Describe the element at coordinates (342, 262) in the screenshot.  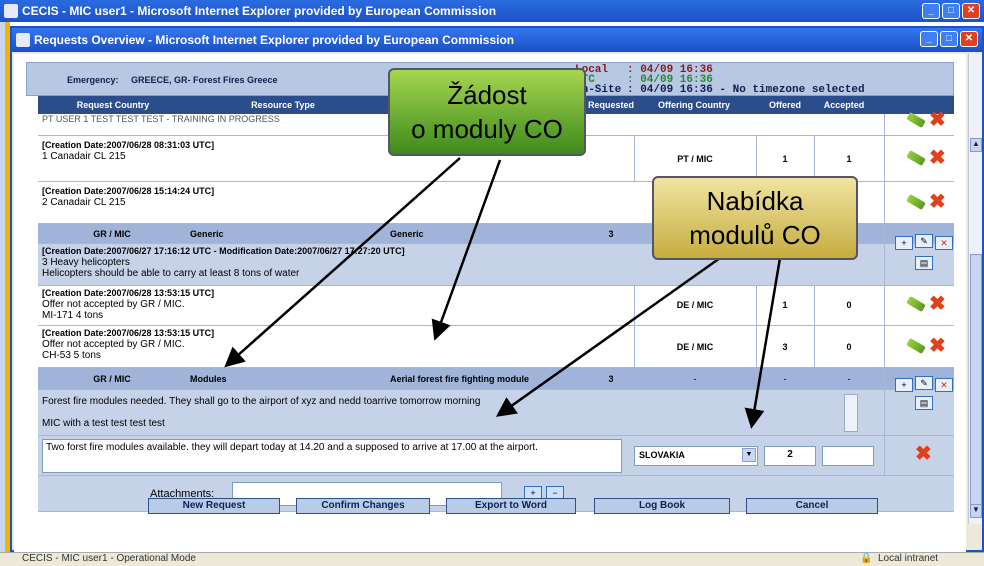
I see `arrow-to-modules` at that location.